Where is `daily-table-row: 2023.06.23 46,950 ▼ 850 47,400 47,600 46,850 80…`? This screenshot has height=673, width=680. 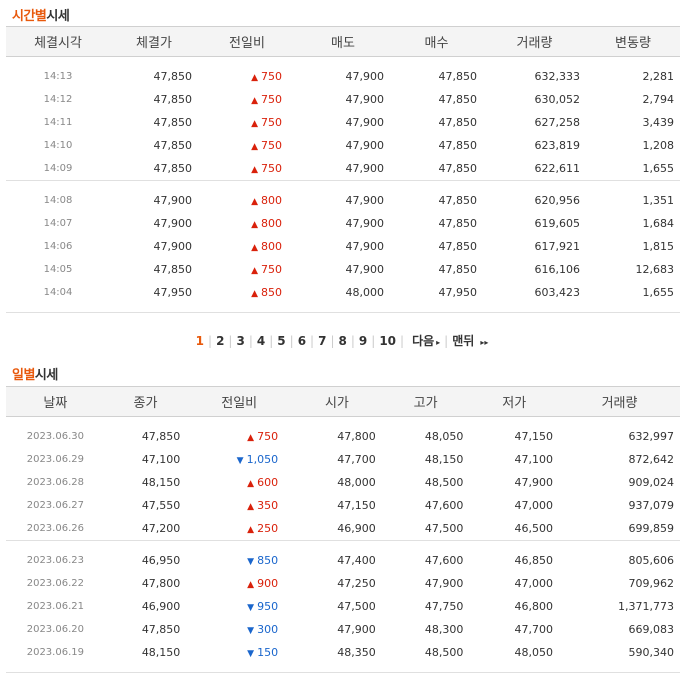
daily-table-row: 2023.06.23 46,950 ▼ 850 47,400 47,600 46,850 80… is located at coordinates (343, 560).